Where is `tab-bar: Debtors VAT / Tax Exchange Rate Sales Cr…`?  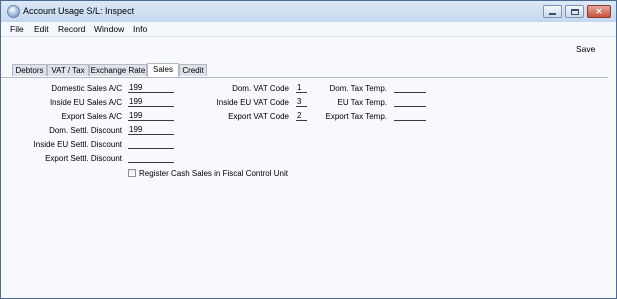
tab-bar: Debtors VAT / Tax Exchange Rate Sales Cr… is located at coordinates (308, 70).